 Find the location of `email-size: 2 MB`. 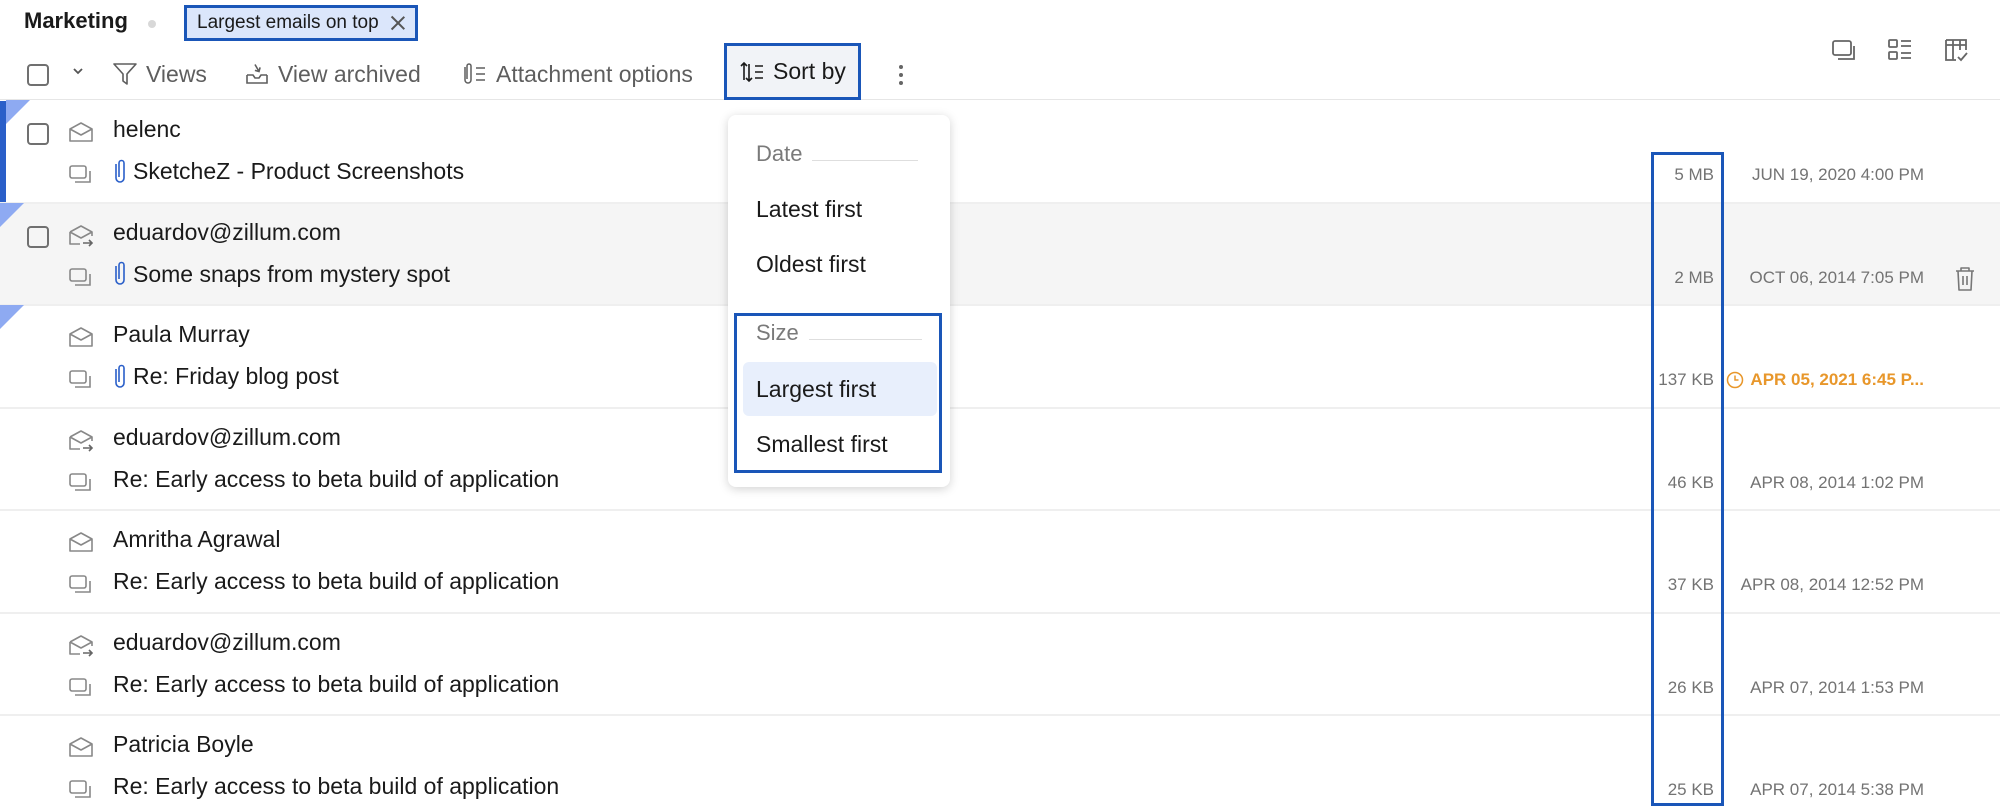

email-size: 2 MB is located at coordinates (1694, 277).